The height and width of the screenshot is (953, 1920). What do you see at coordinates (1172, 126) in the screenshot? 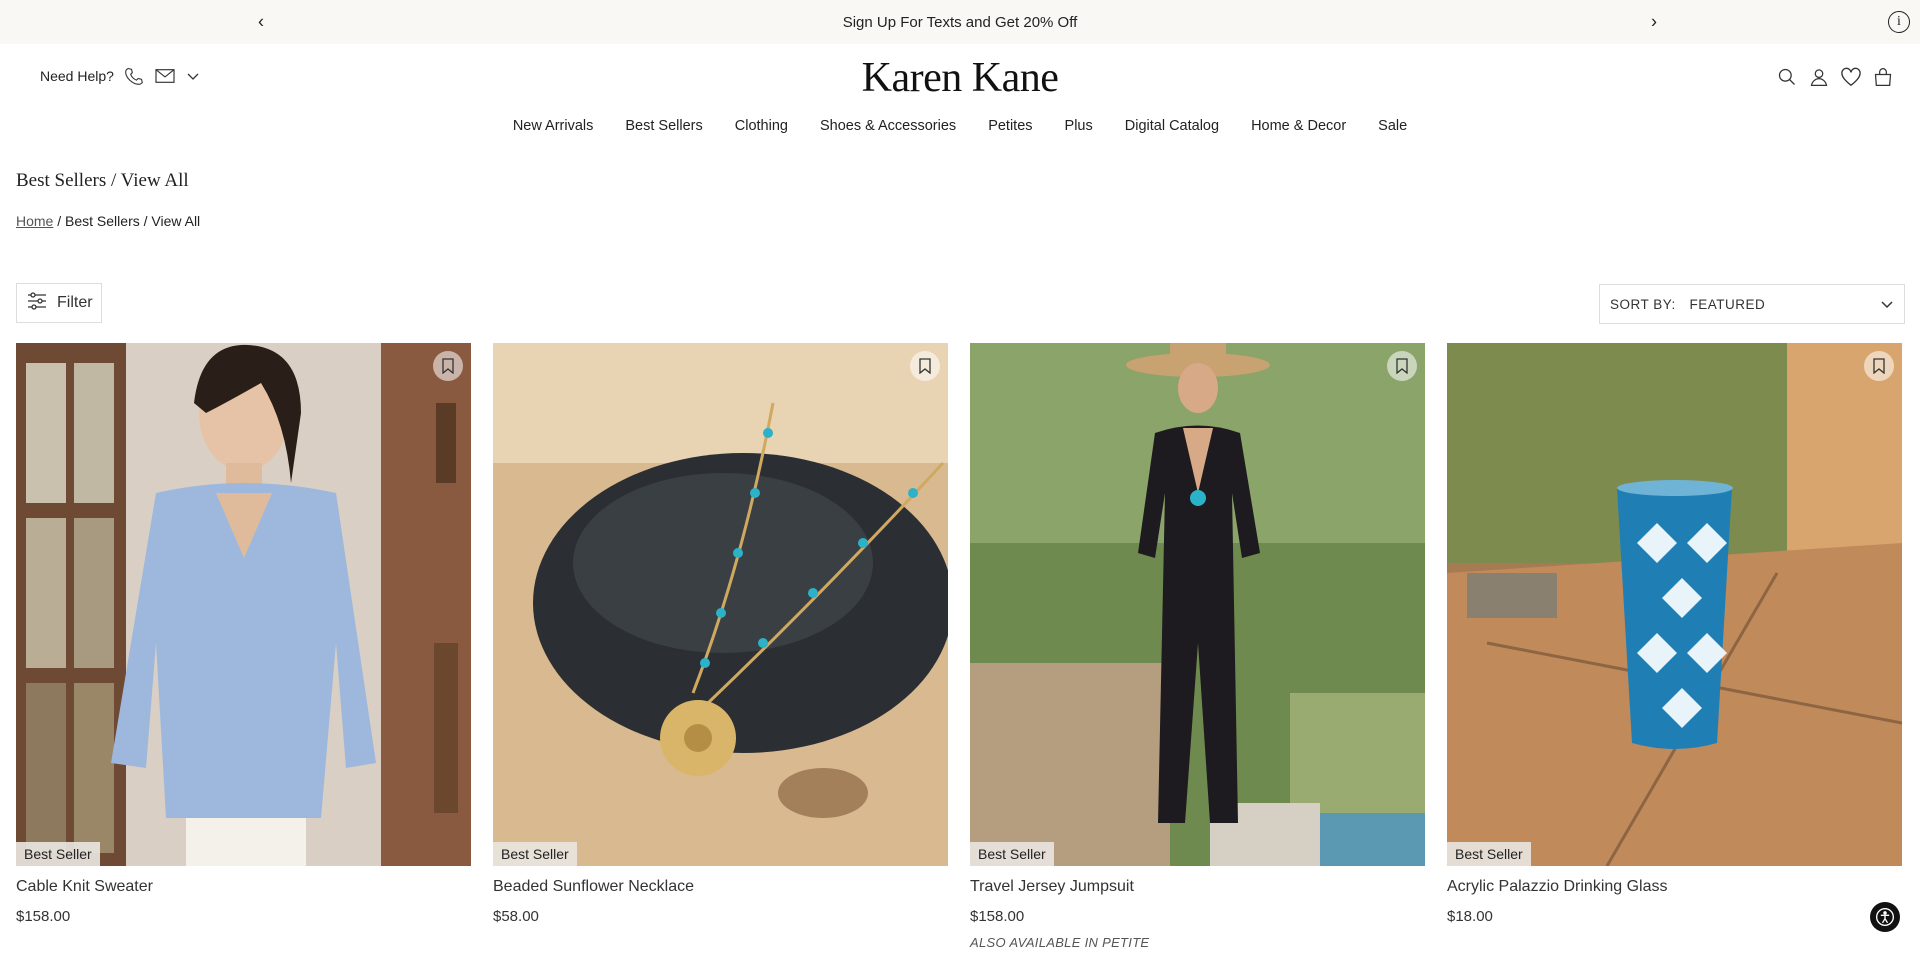
I see `nav-digital-catalog: Digital Catalog` at bounding box center [1172, 126].